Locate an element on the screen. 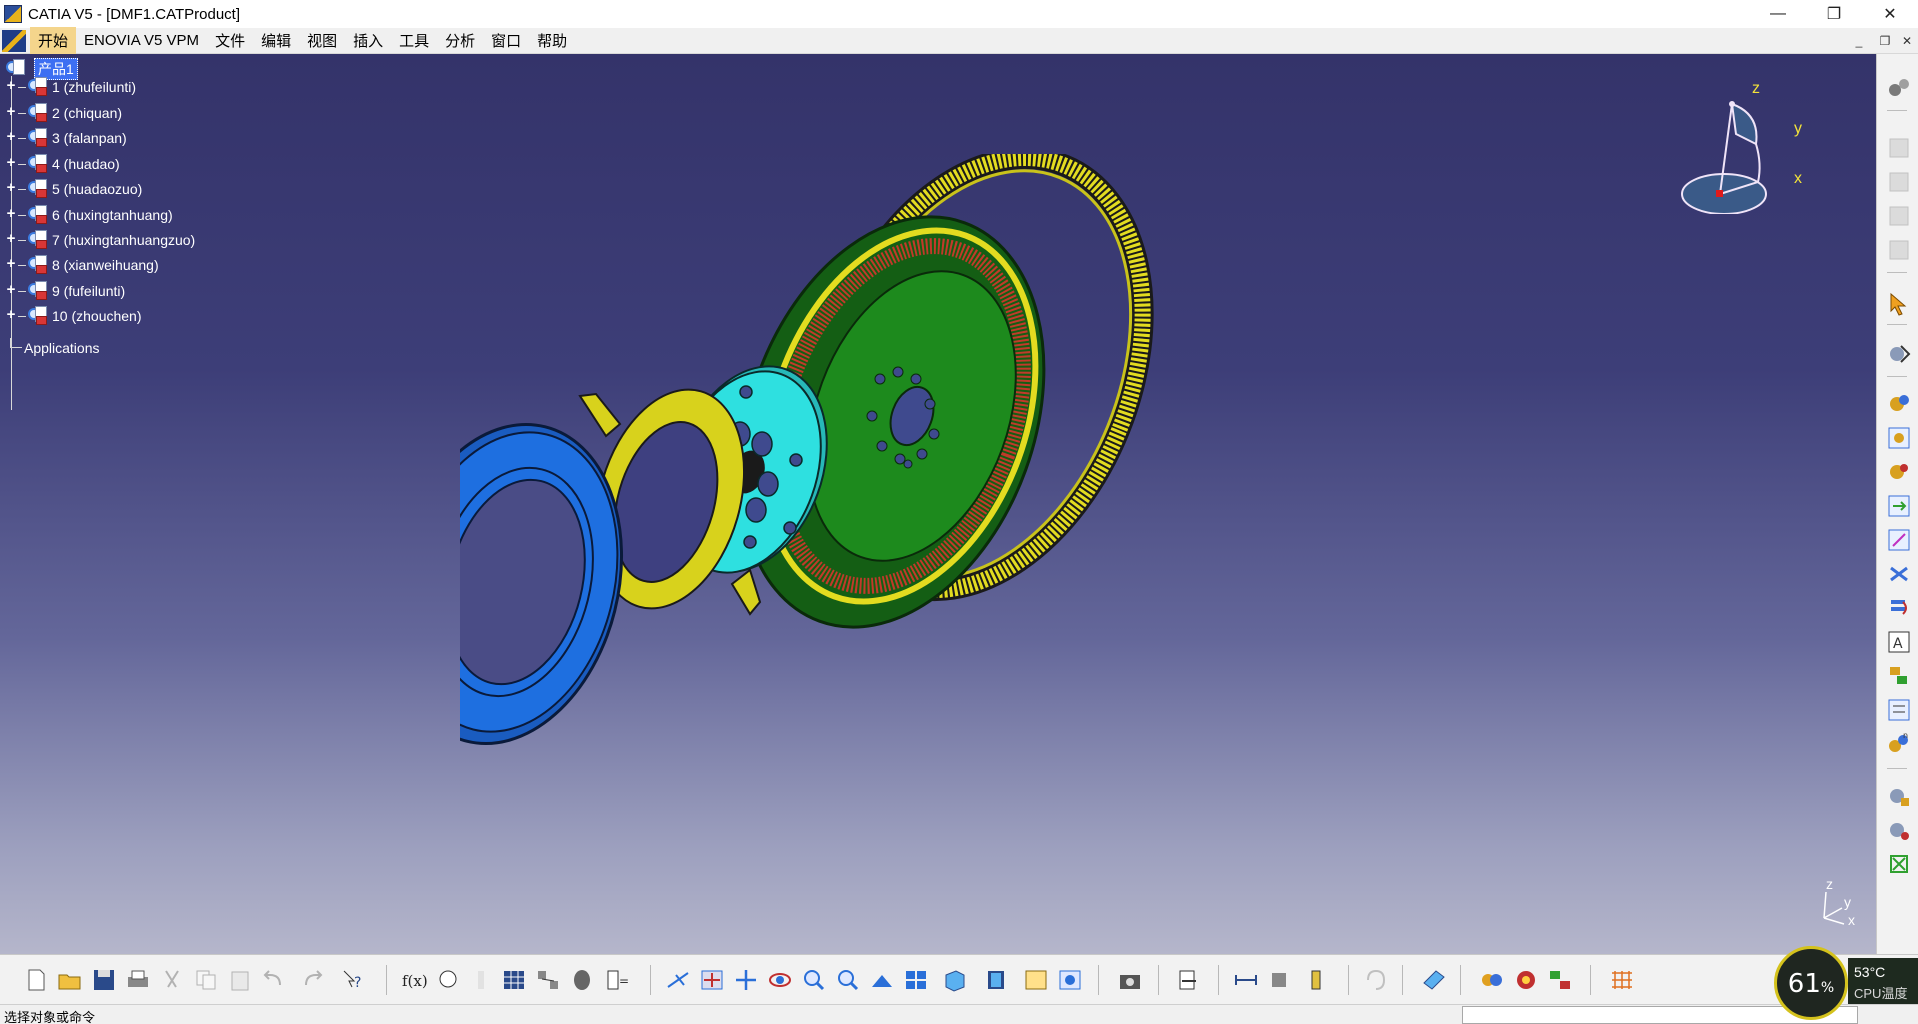 This screenshot has height=1024, width=1918. multi-instantiation-icon: n is located at coordinates (1899, 744).